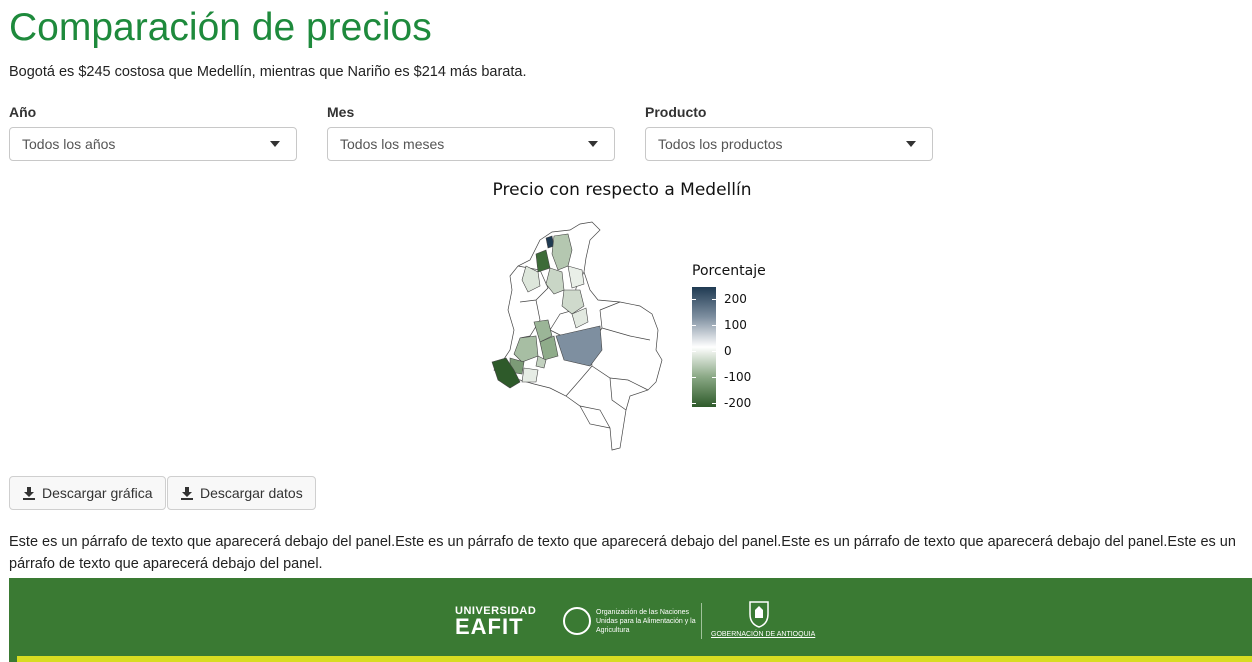 The width and height of the screenshot is (1252, 662). I want to click on legend-tick-label: -100, so click(738, 377).